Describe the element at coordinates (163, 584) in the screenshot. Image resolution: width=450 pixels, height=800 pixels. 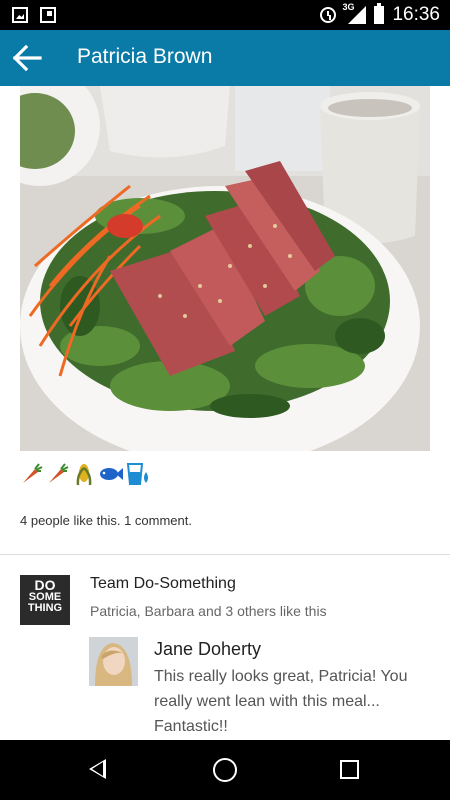
I see `team-name: Team Do-Something` at that location.